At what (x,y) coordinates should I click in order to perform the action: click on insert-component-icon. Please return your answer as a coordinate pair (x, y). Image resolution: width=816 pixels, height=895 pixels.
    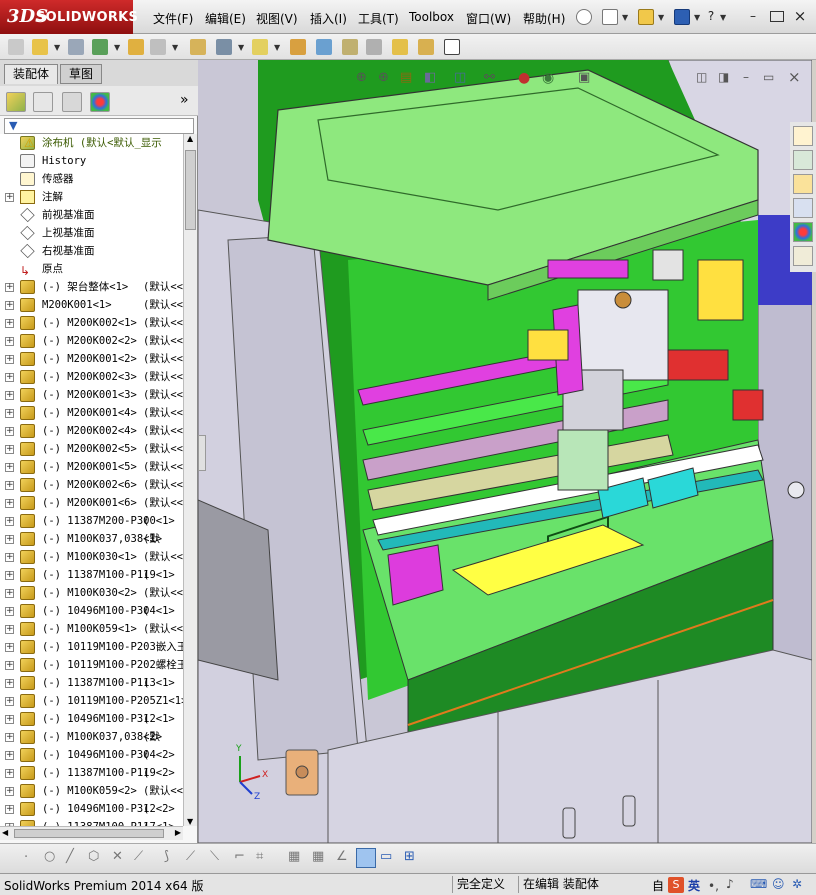
    Looking at the image, I should click on (16, 47).